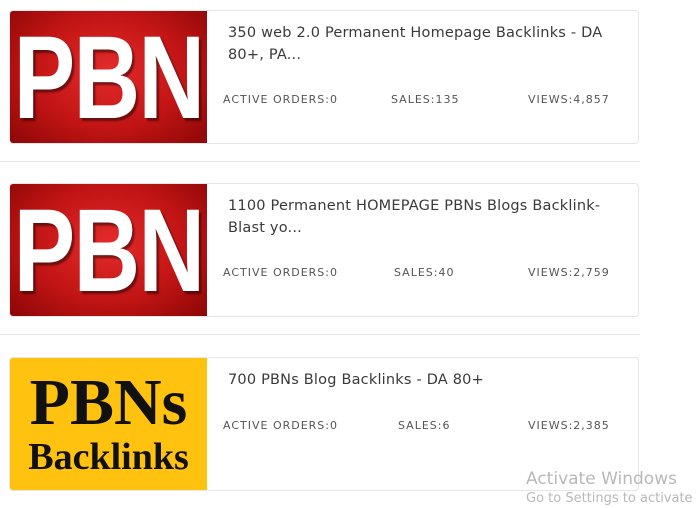 This screenshot has width=697, height=508. I want to click on sales-stat: SALES:40, so click(424, 272).